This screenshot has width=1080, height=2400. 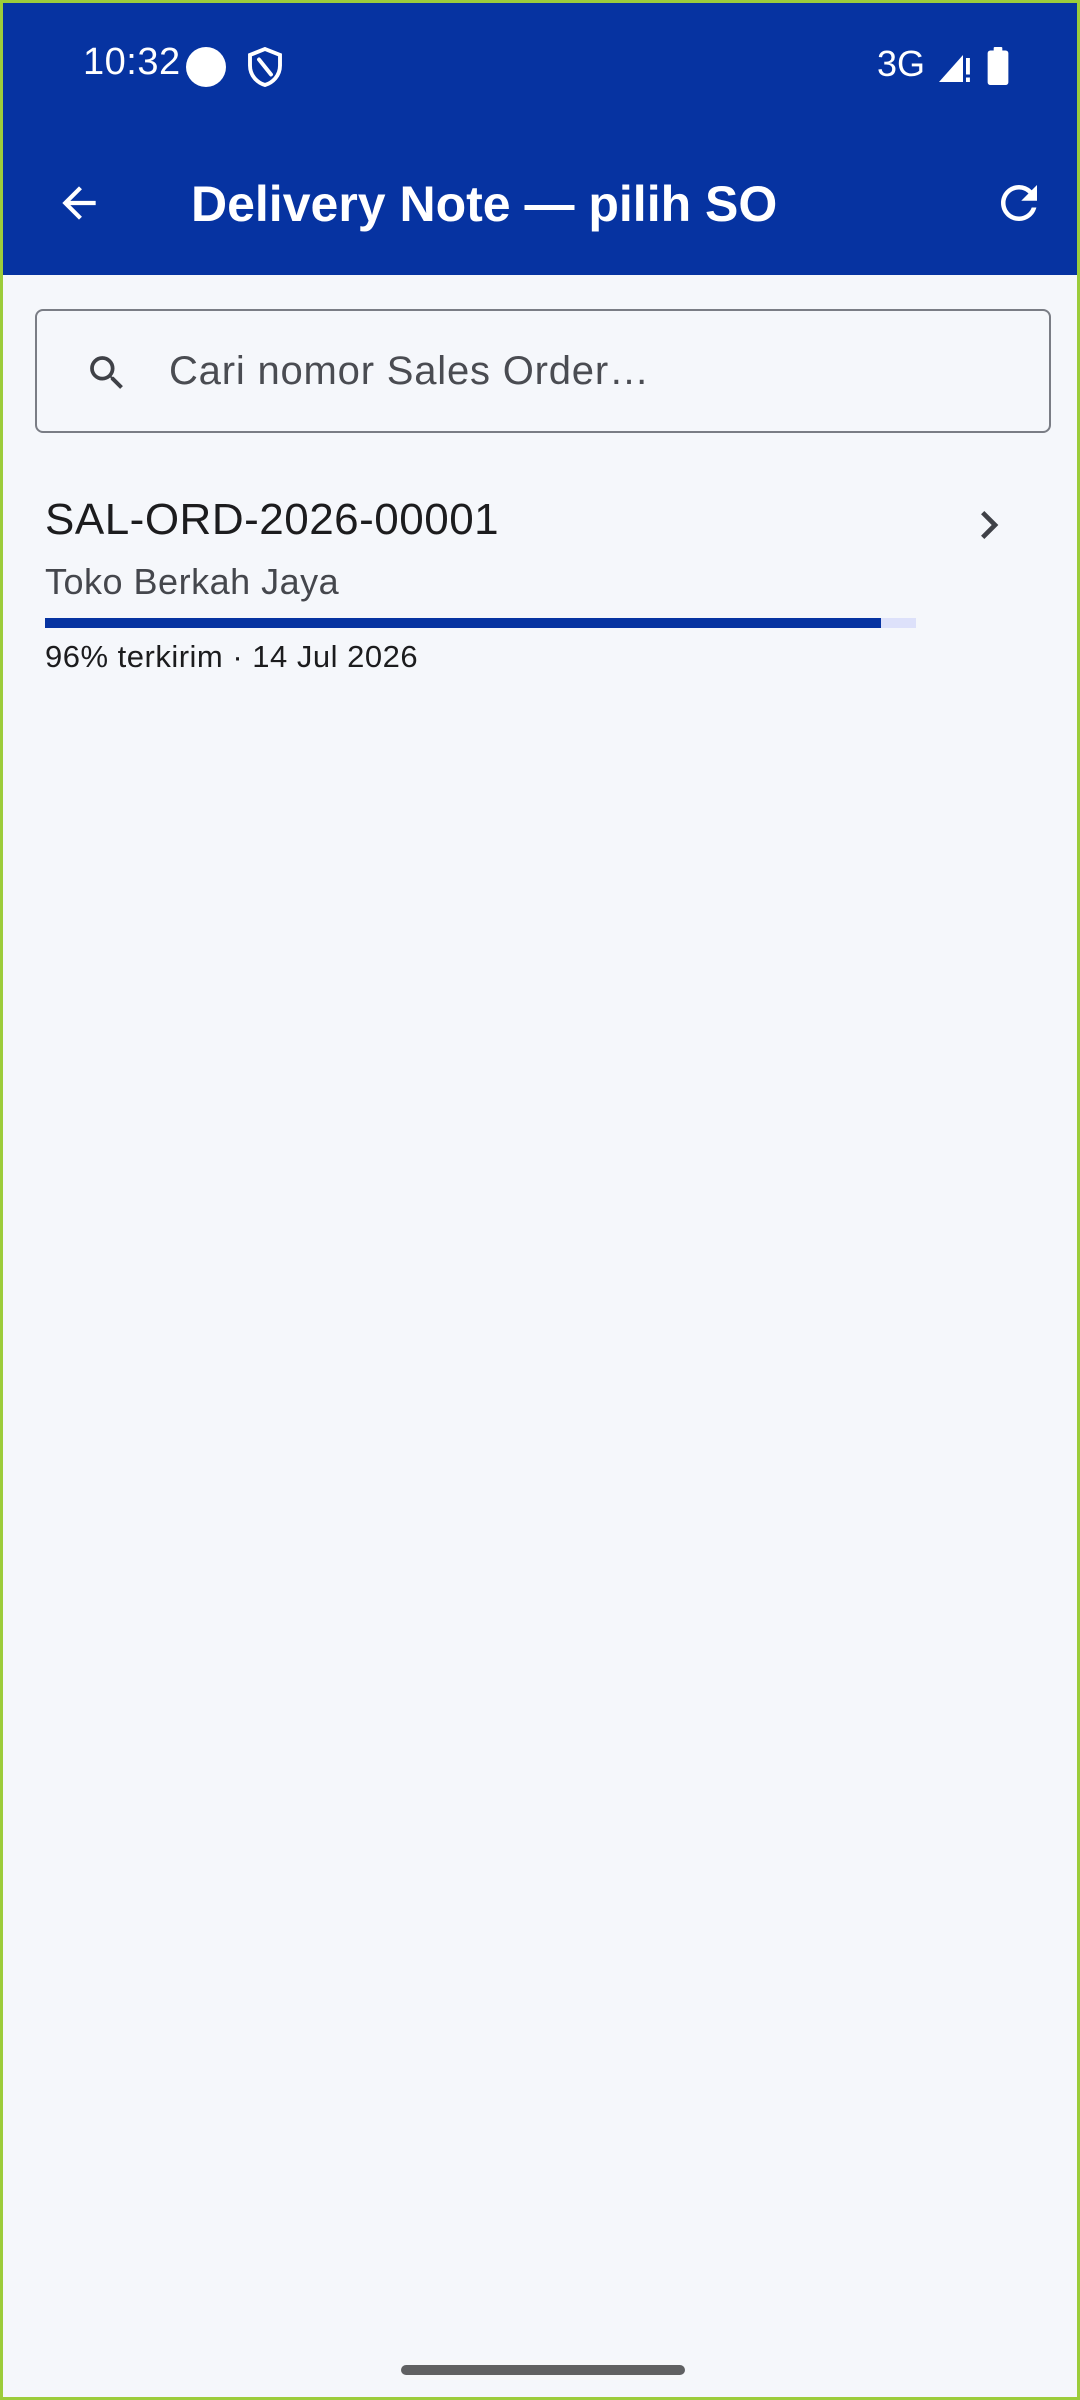 What do you see at coordinates (540, 67) in the screenshot?
I see `status-bar: 10:32 3G` at bounding box center [540, 67].